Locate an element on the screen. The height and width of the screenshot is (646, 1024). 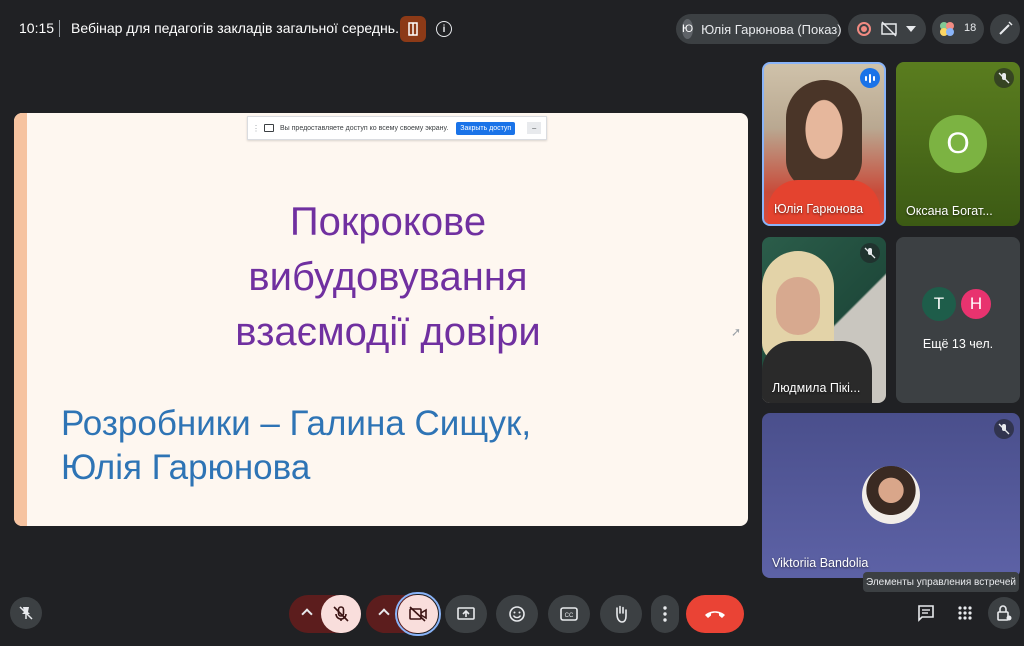
present-screen-icon is located at coordinates (466, 613).